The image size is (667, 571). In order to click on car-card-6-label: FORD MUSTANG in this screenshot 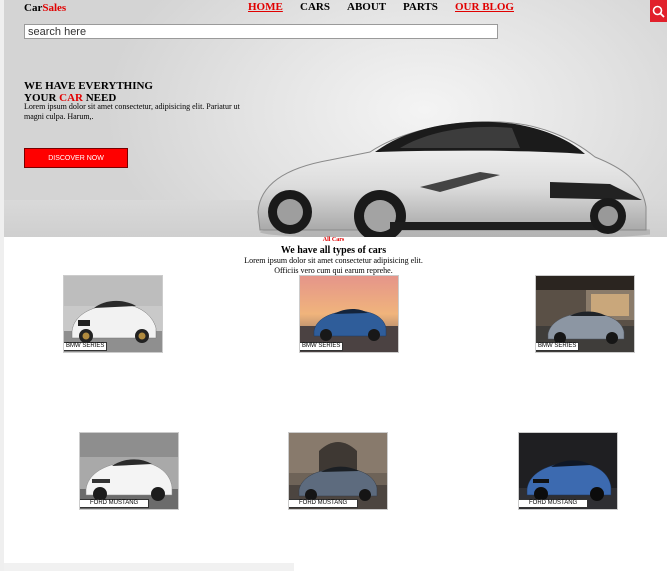, I will do `click(554, 503)`.